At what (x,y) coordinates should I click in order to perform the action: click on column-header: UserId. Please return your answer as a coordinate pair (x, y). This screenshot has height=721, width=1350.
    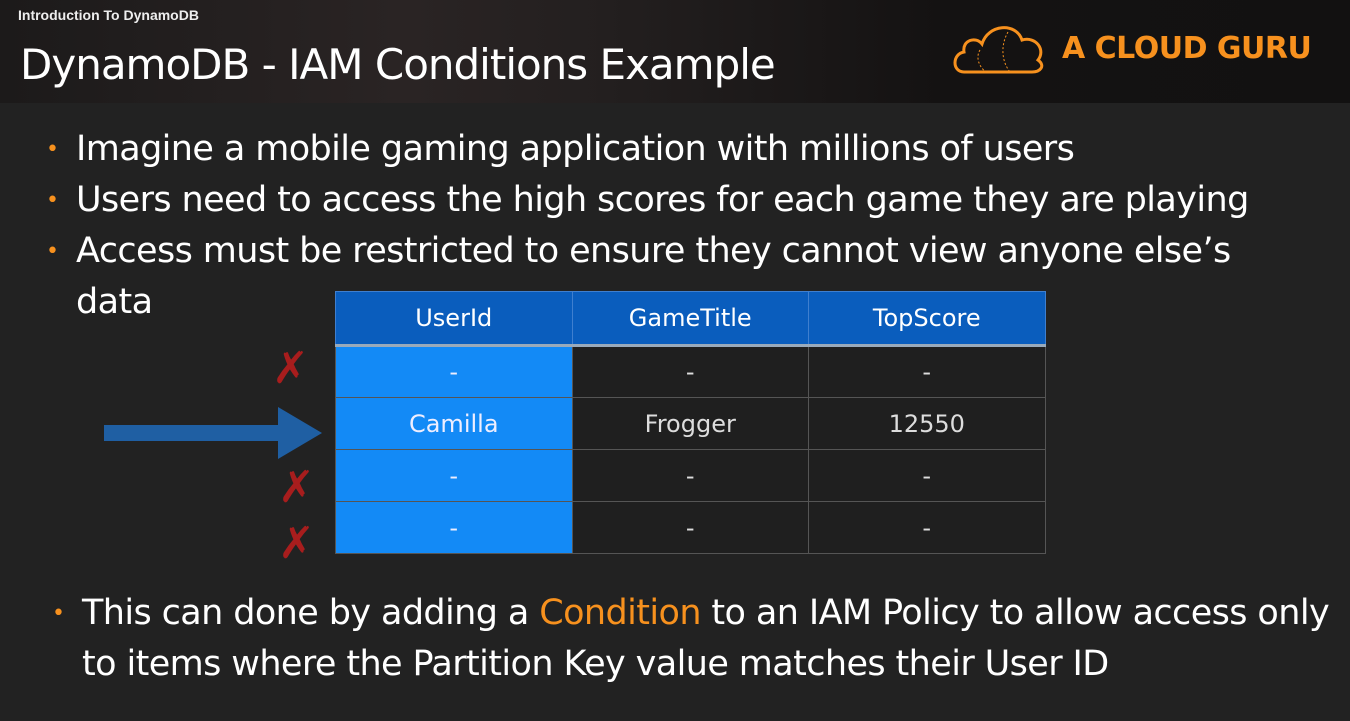
    Looking at the image, I should click on (454, 319).